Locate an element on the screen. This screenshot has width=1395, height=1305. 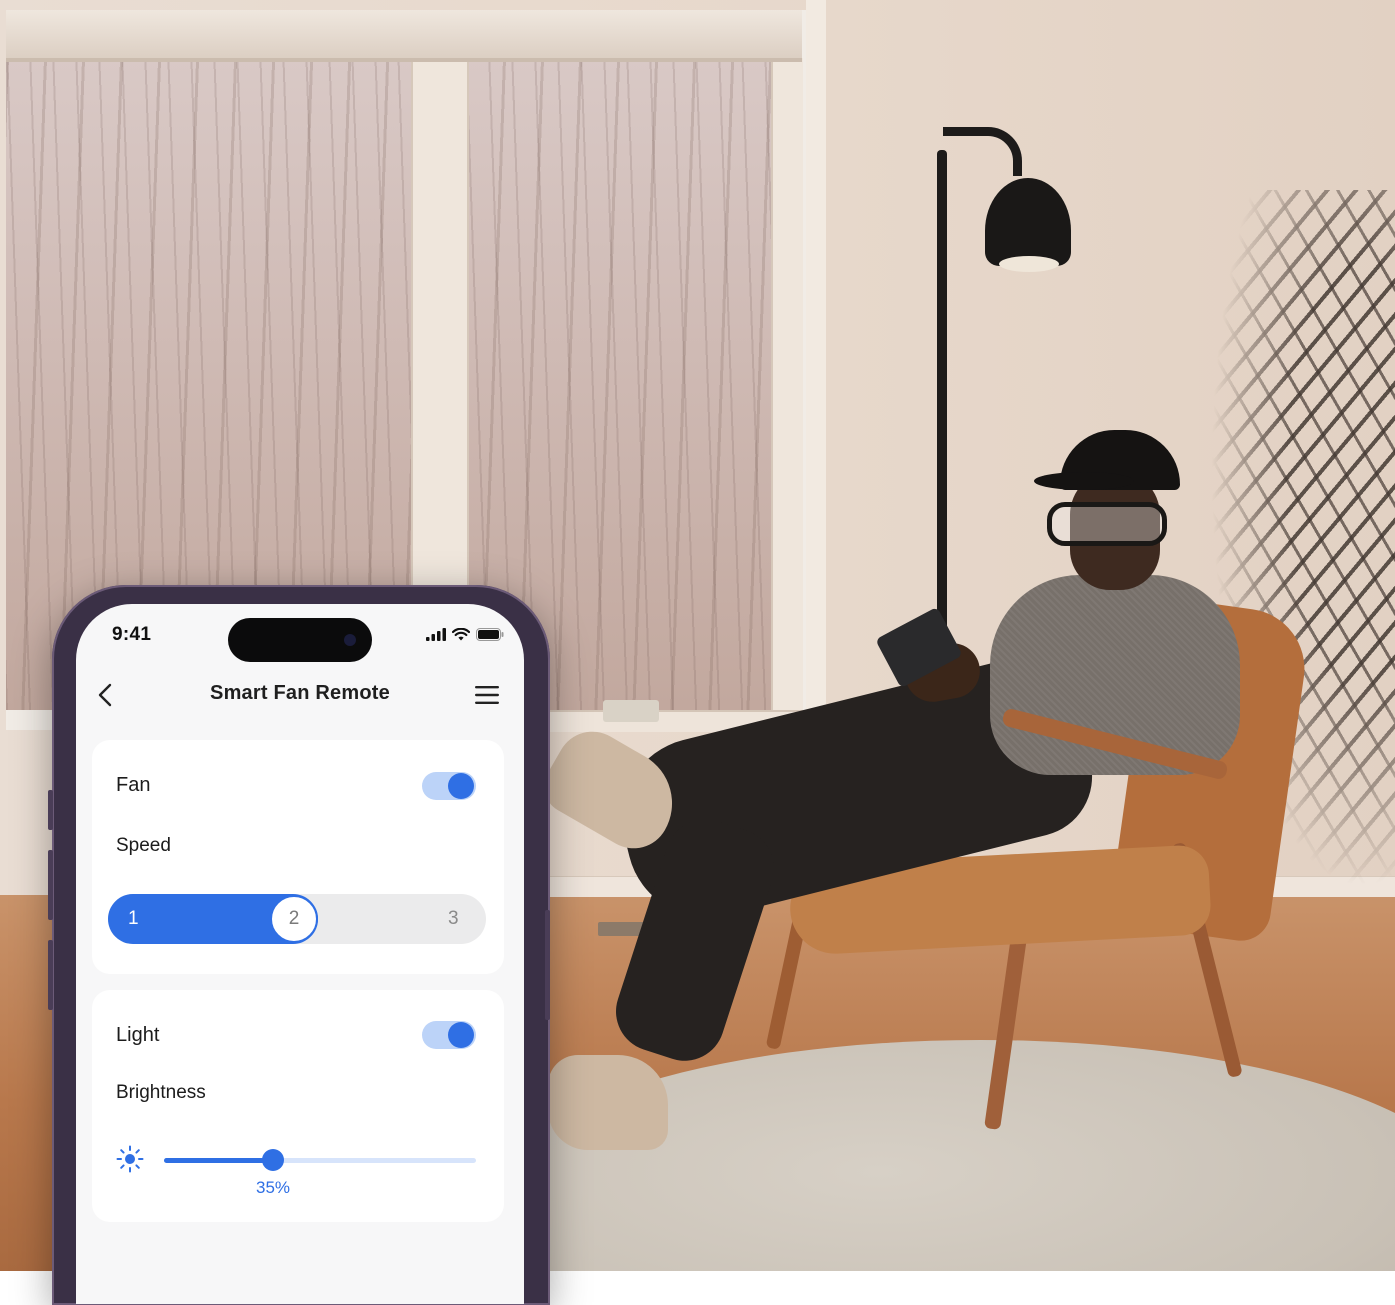
brightness-label: Brightness is located at coordinates (161, 1092).